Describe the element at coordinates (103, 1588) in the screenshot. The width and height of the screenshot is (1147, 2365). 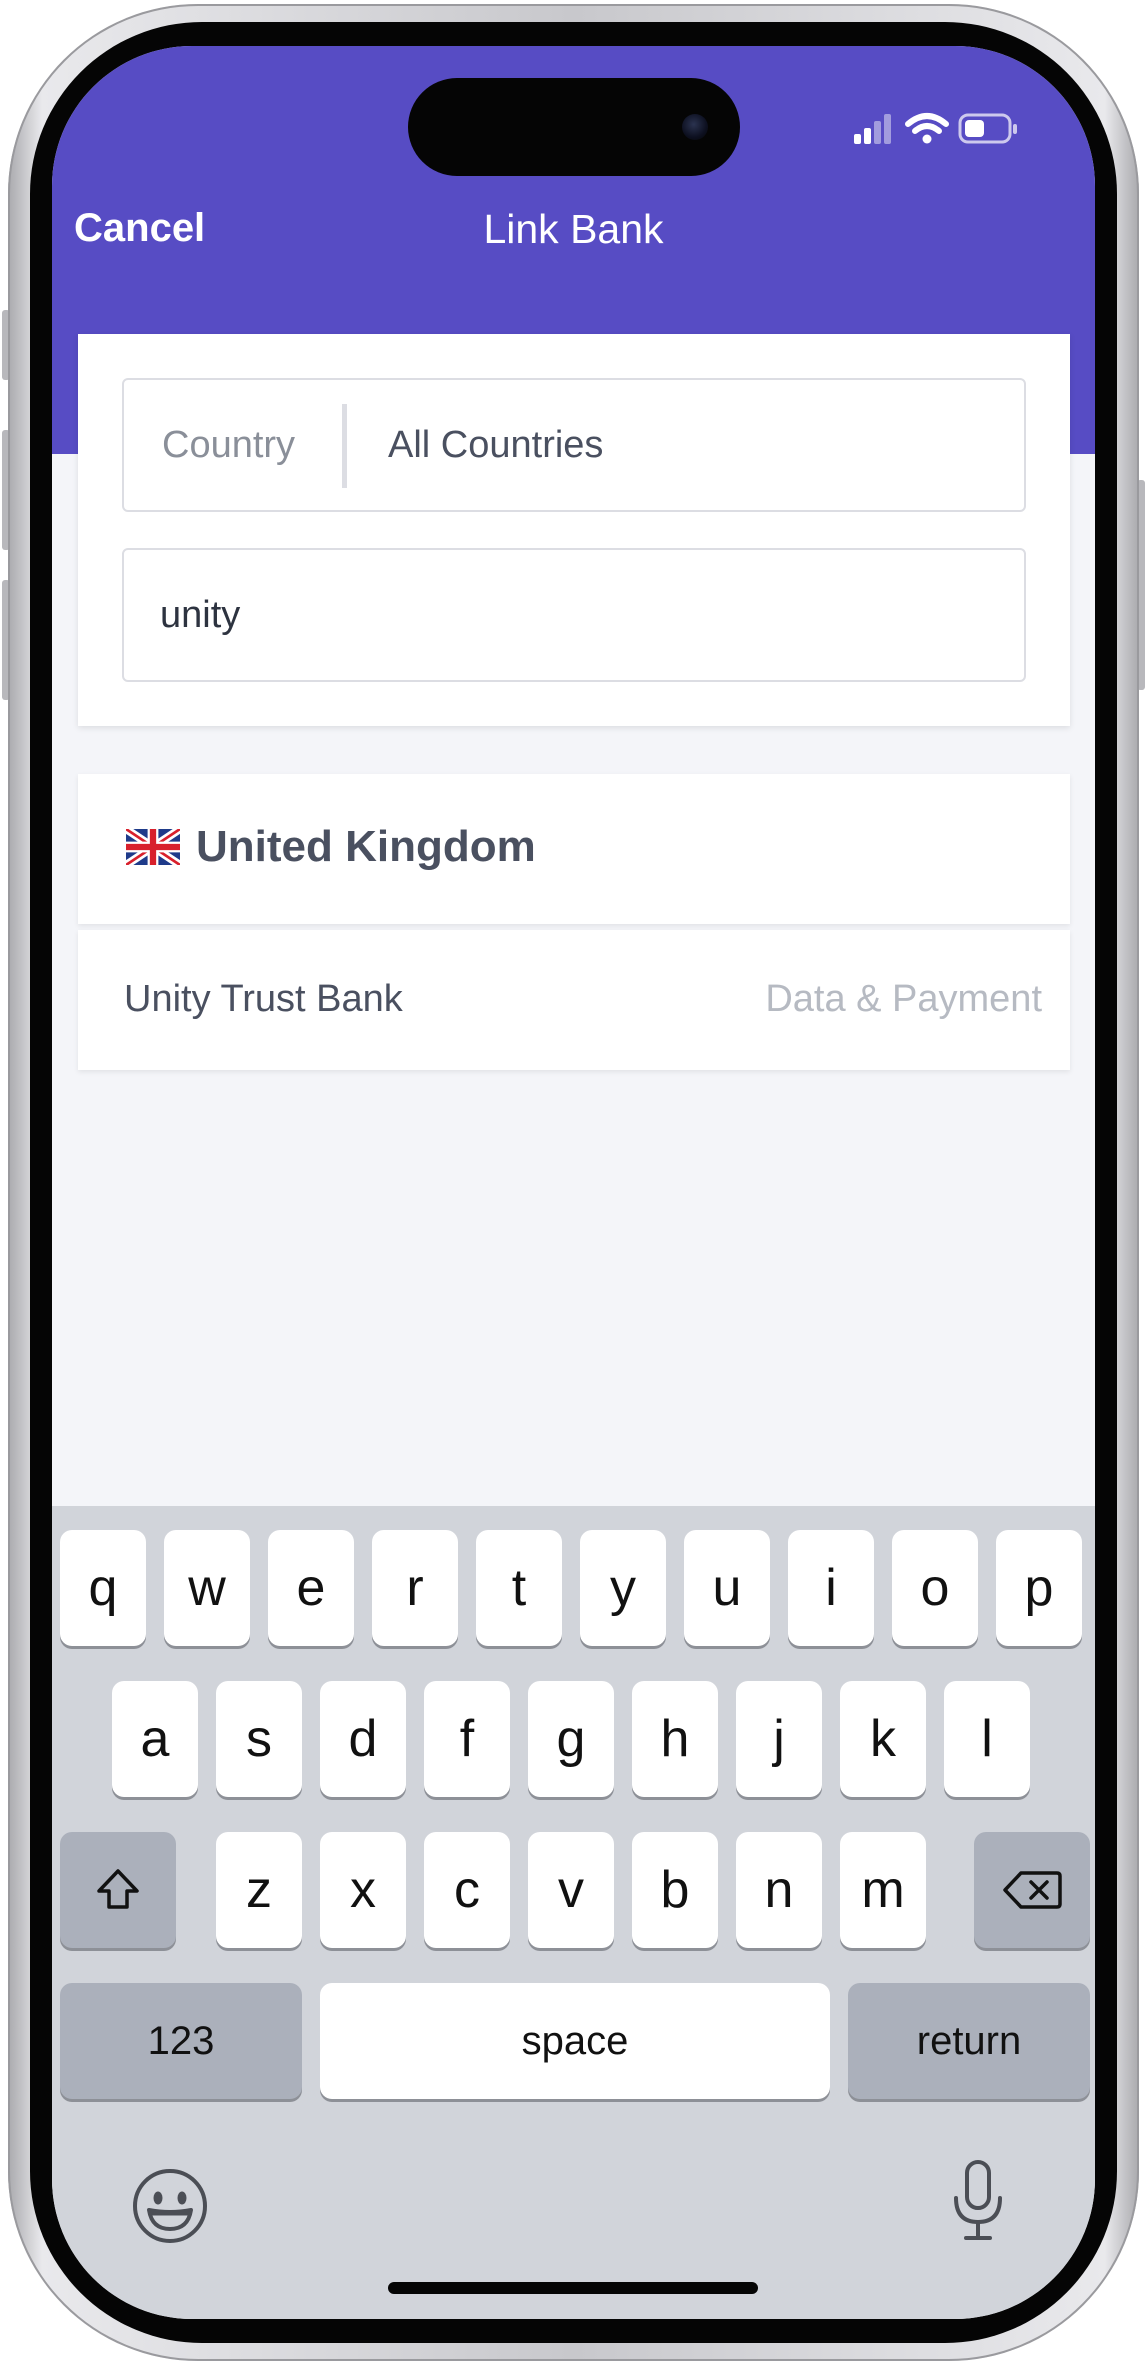
I see `key-q: q` at that location.